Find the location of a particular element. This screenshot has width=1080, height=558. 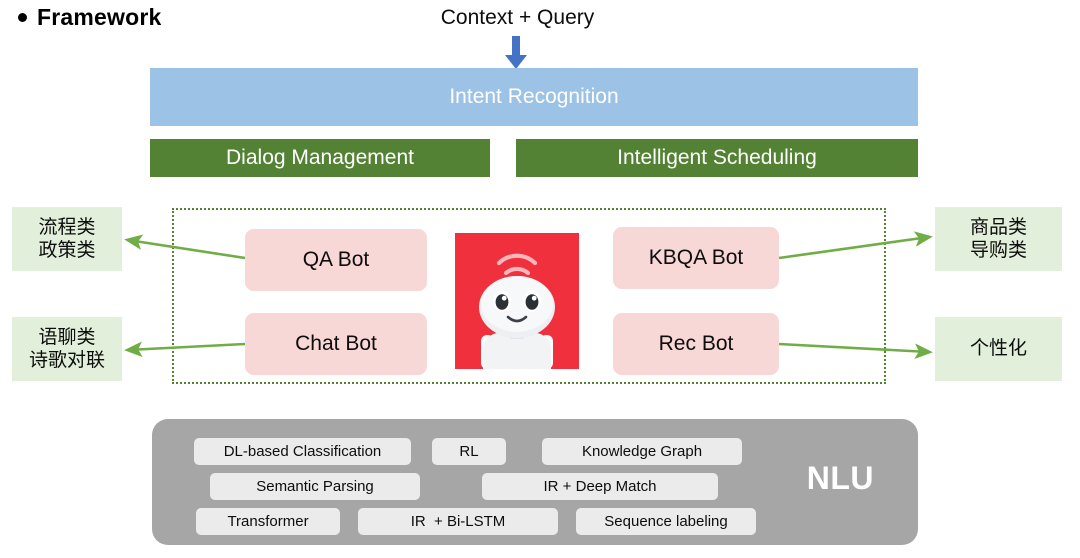

category-right-1-line2: 导购类 is located at coordinates (998, 250).